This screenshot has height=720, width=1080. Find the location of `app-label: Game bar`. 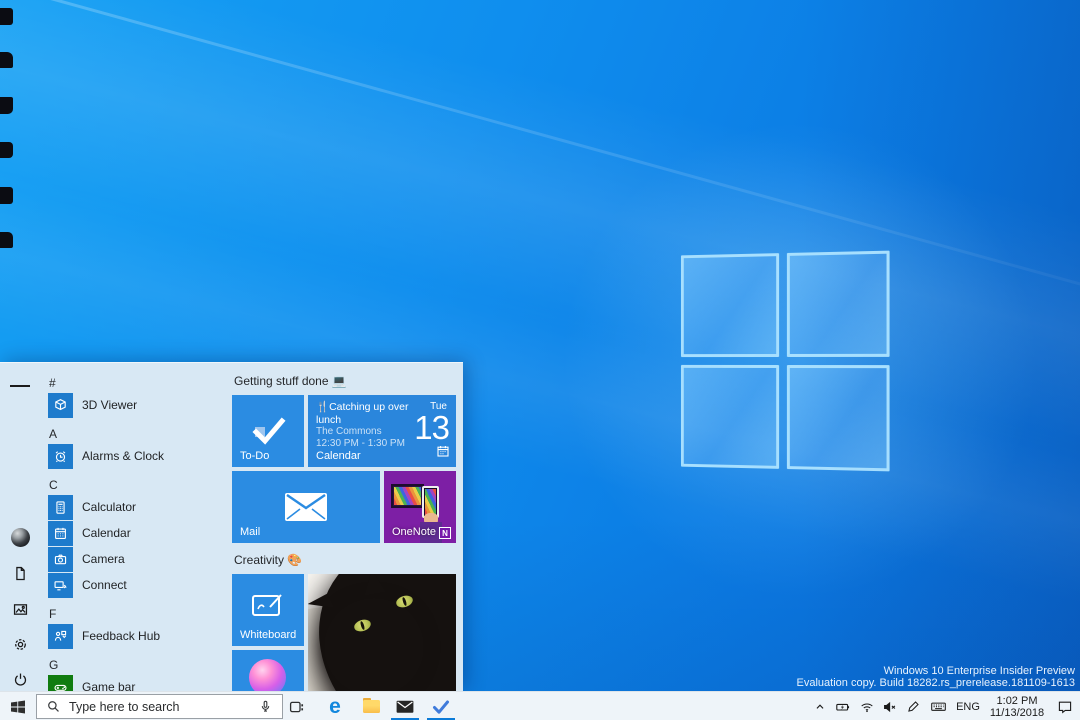

app-label: Game bar is located at coordinates (109, 685).